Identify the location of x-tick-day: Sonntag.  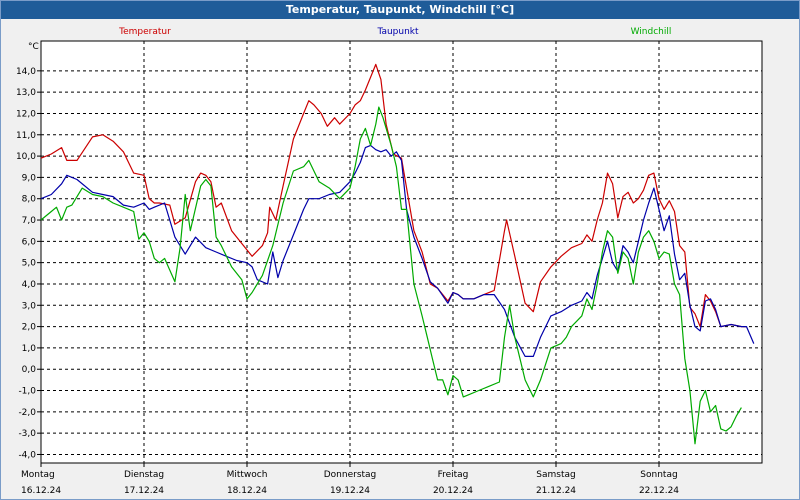
(658, 475).